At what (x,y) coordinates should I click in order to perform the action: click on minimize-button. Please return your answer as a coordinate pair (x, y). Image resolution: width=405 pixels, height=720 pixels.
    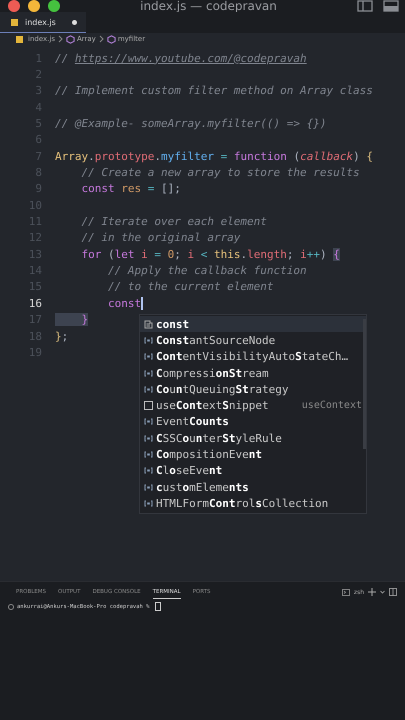
    Looking at the image, I should click on (34, 6).